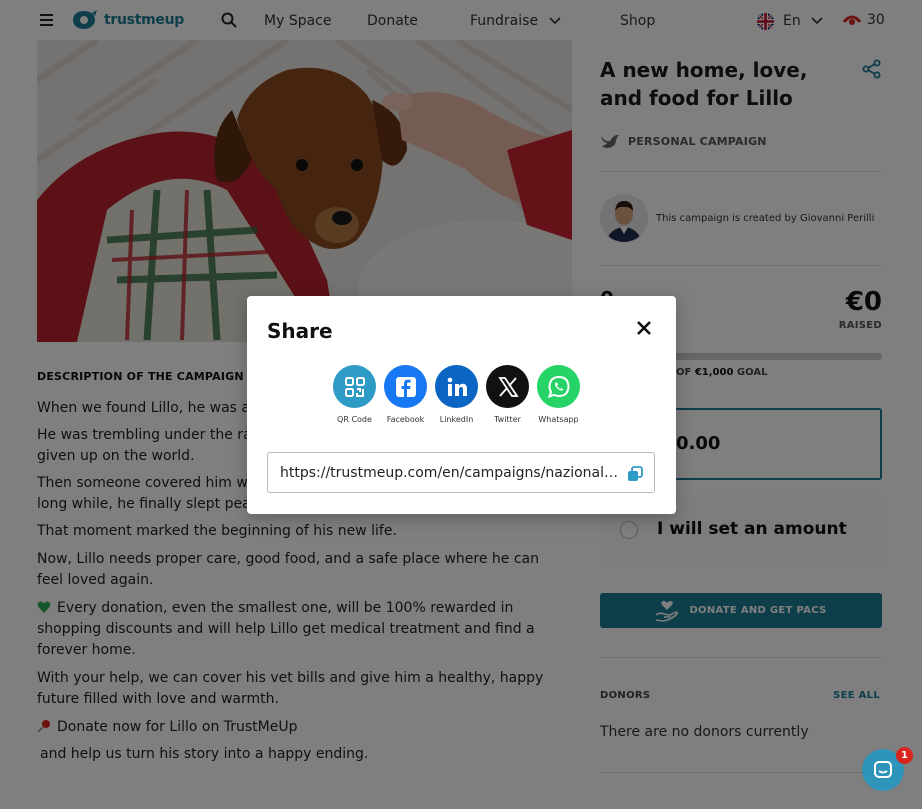  I want to click on modal-title: Share, so click(300, 331).